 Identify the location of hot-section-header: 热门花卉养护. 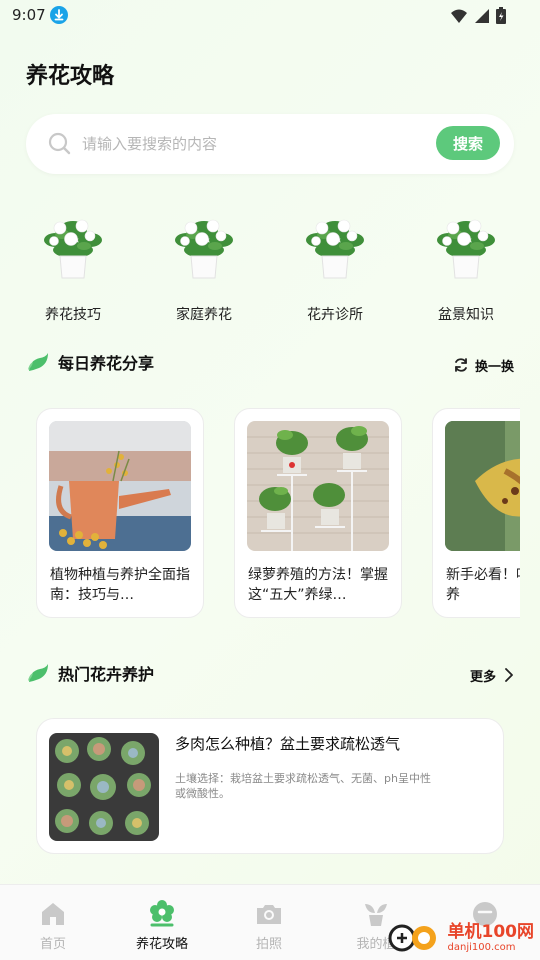
(90, 673).